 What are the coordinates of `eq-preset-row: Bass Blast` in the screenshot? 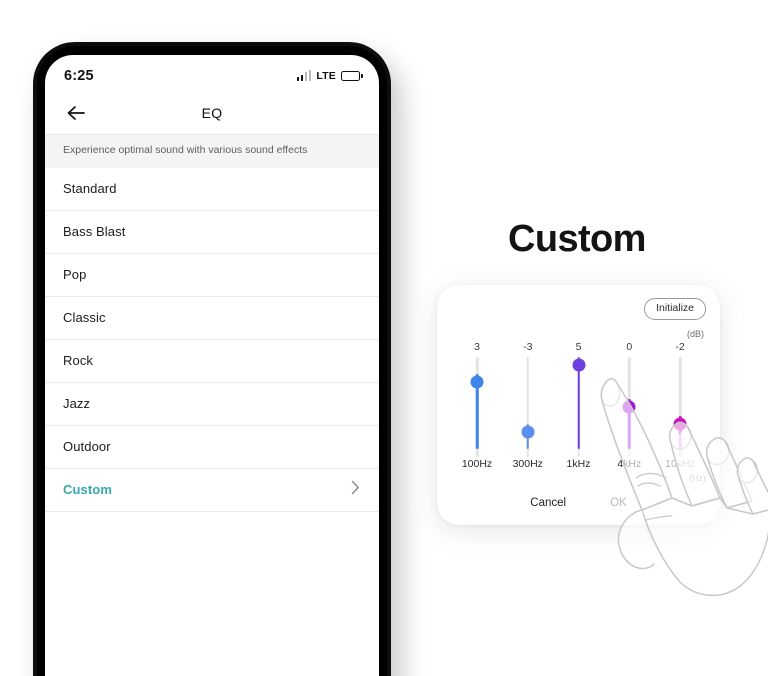 It's located at (212, 232).